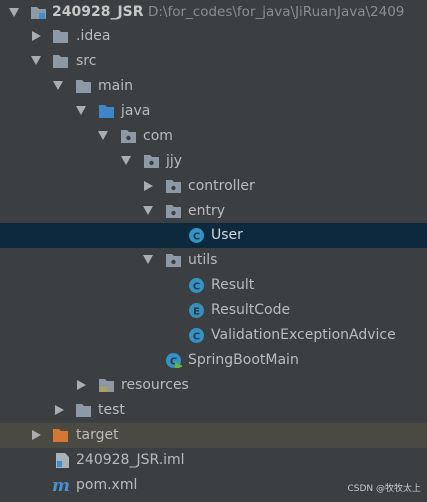  What do you see at coordinates (115, 86) in the screenshot?
I see `tree-label-main: main` at bounding box center [115, 86].